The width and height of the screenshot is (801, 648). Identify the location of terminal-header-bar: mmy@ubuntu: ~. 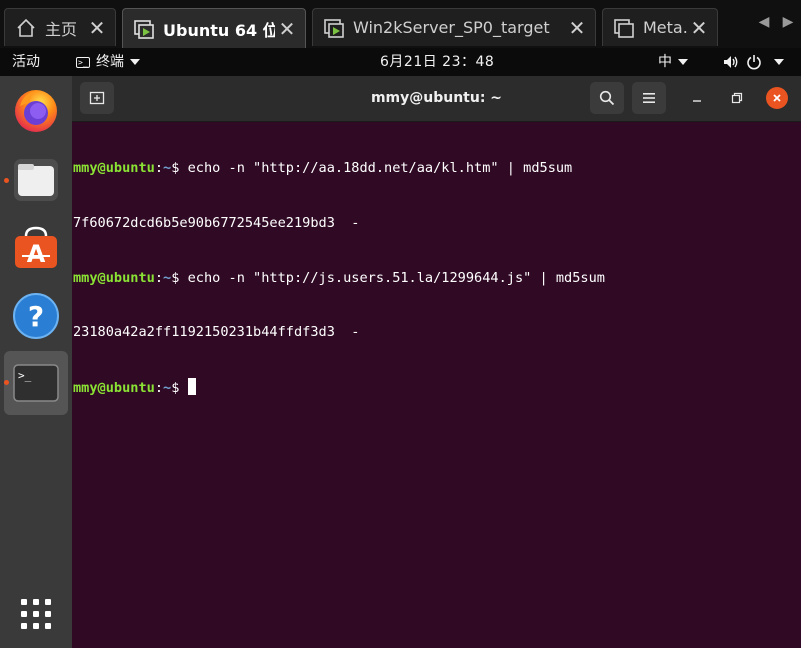
(436, 99).